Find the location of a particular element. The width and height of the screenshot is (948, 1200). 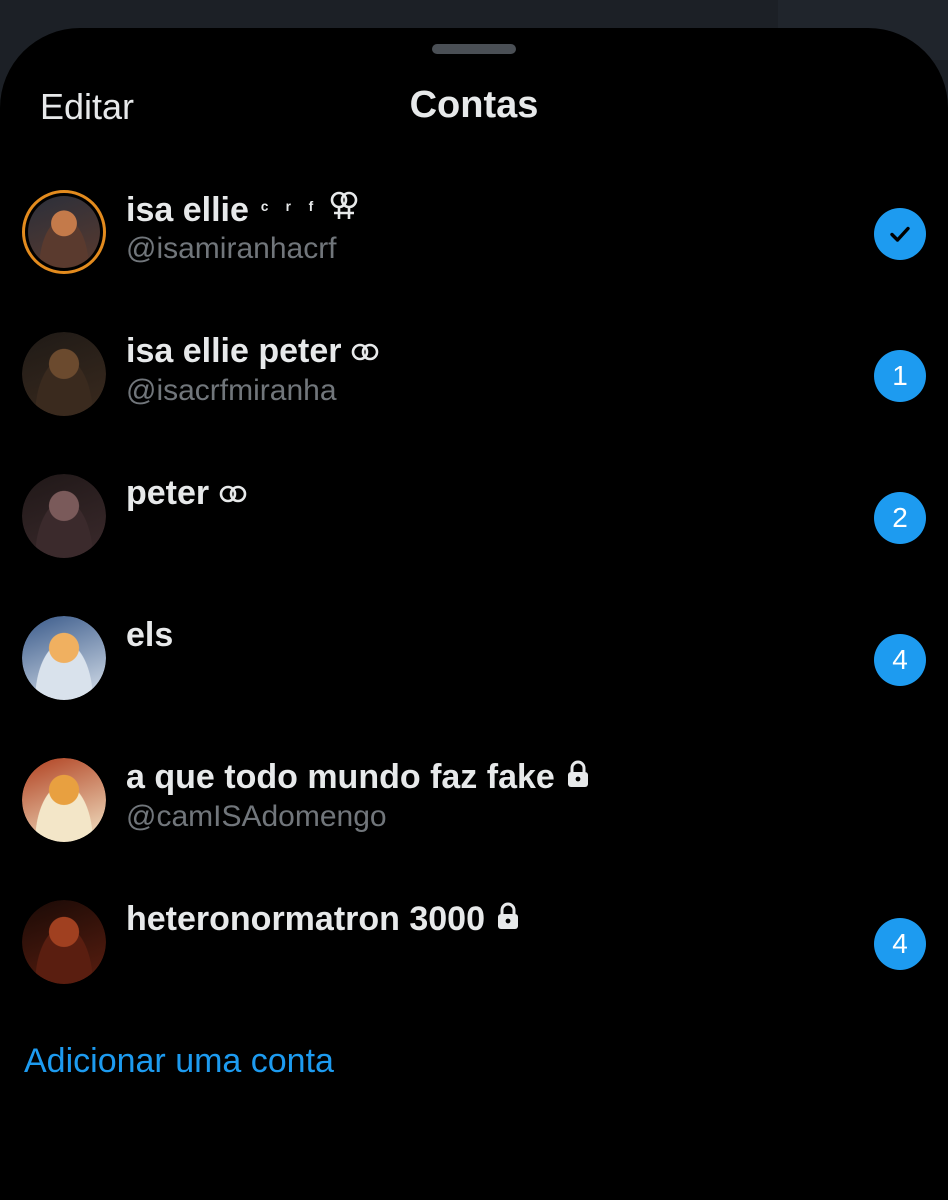

account-name-text: peter is located at coordinates (168, 493).